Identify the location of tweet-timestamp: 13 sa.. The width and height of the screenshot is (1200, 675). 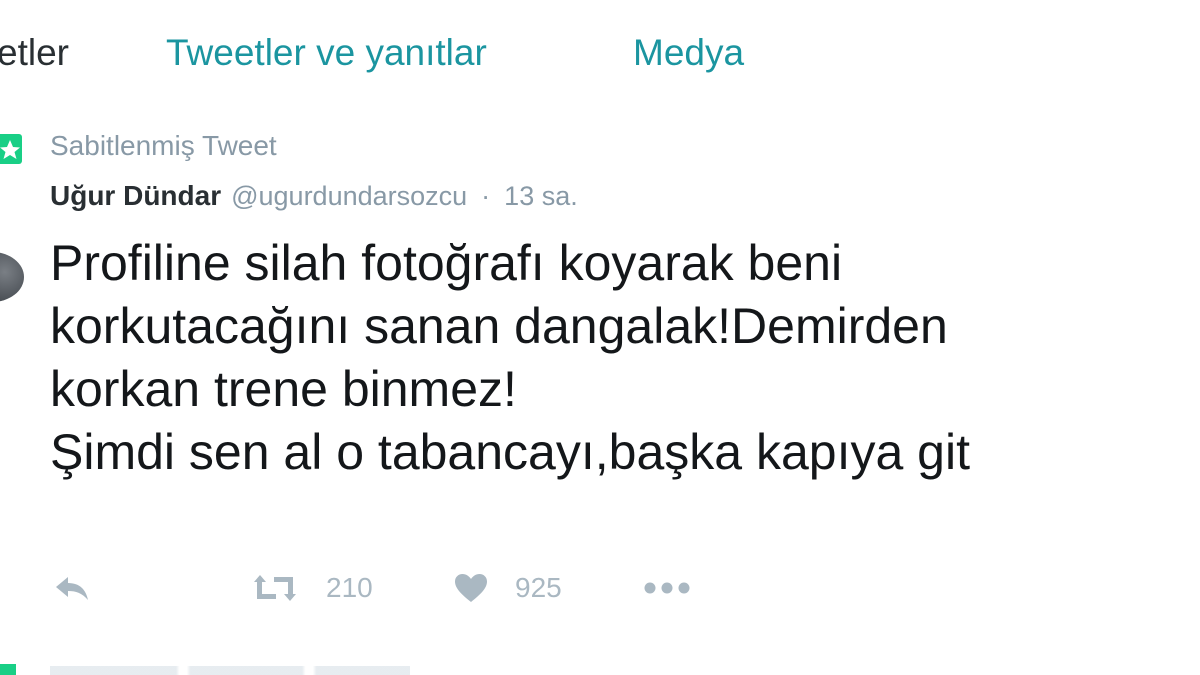
(541, 196).